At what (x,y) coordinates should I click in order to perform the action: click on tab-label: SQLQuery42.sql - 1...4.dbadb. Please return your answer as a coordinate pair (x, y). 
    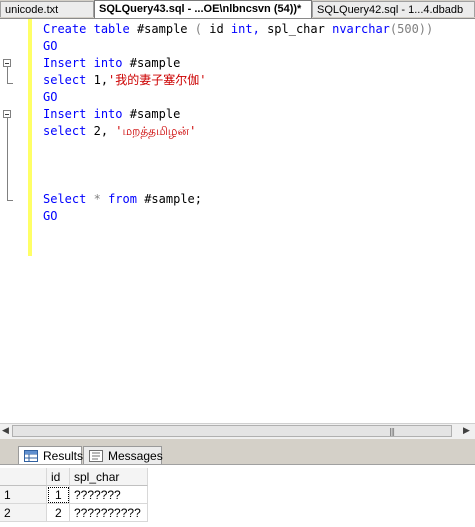
    Looking at the image, I should click on (390, 10).